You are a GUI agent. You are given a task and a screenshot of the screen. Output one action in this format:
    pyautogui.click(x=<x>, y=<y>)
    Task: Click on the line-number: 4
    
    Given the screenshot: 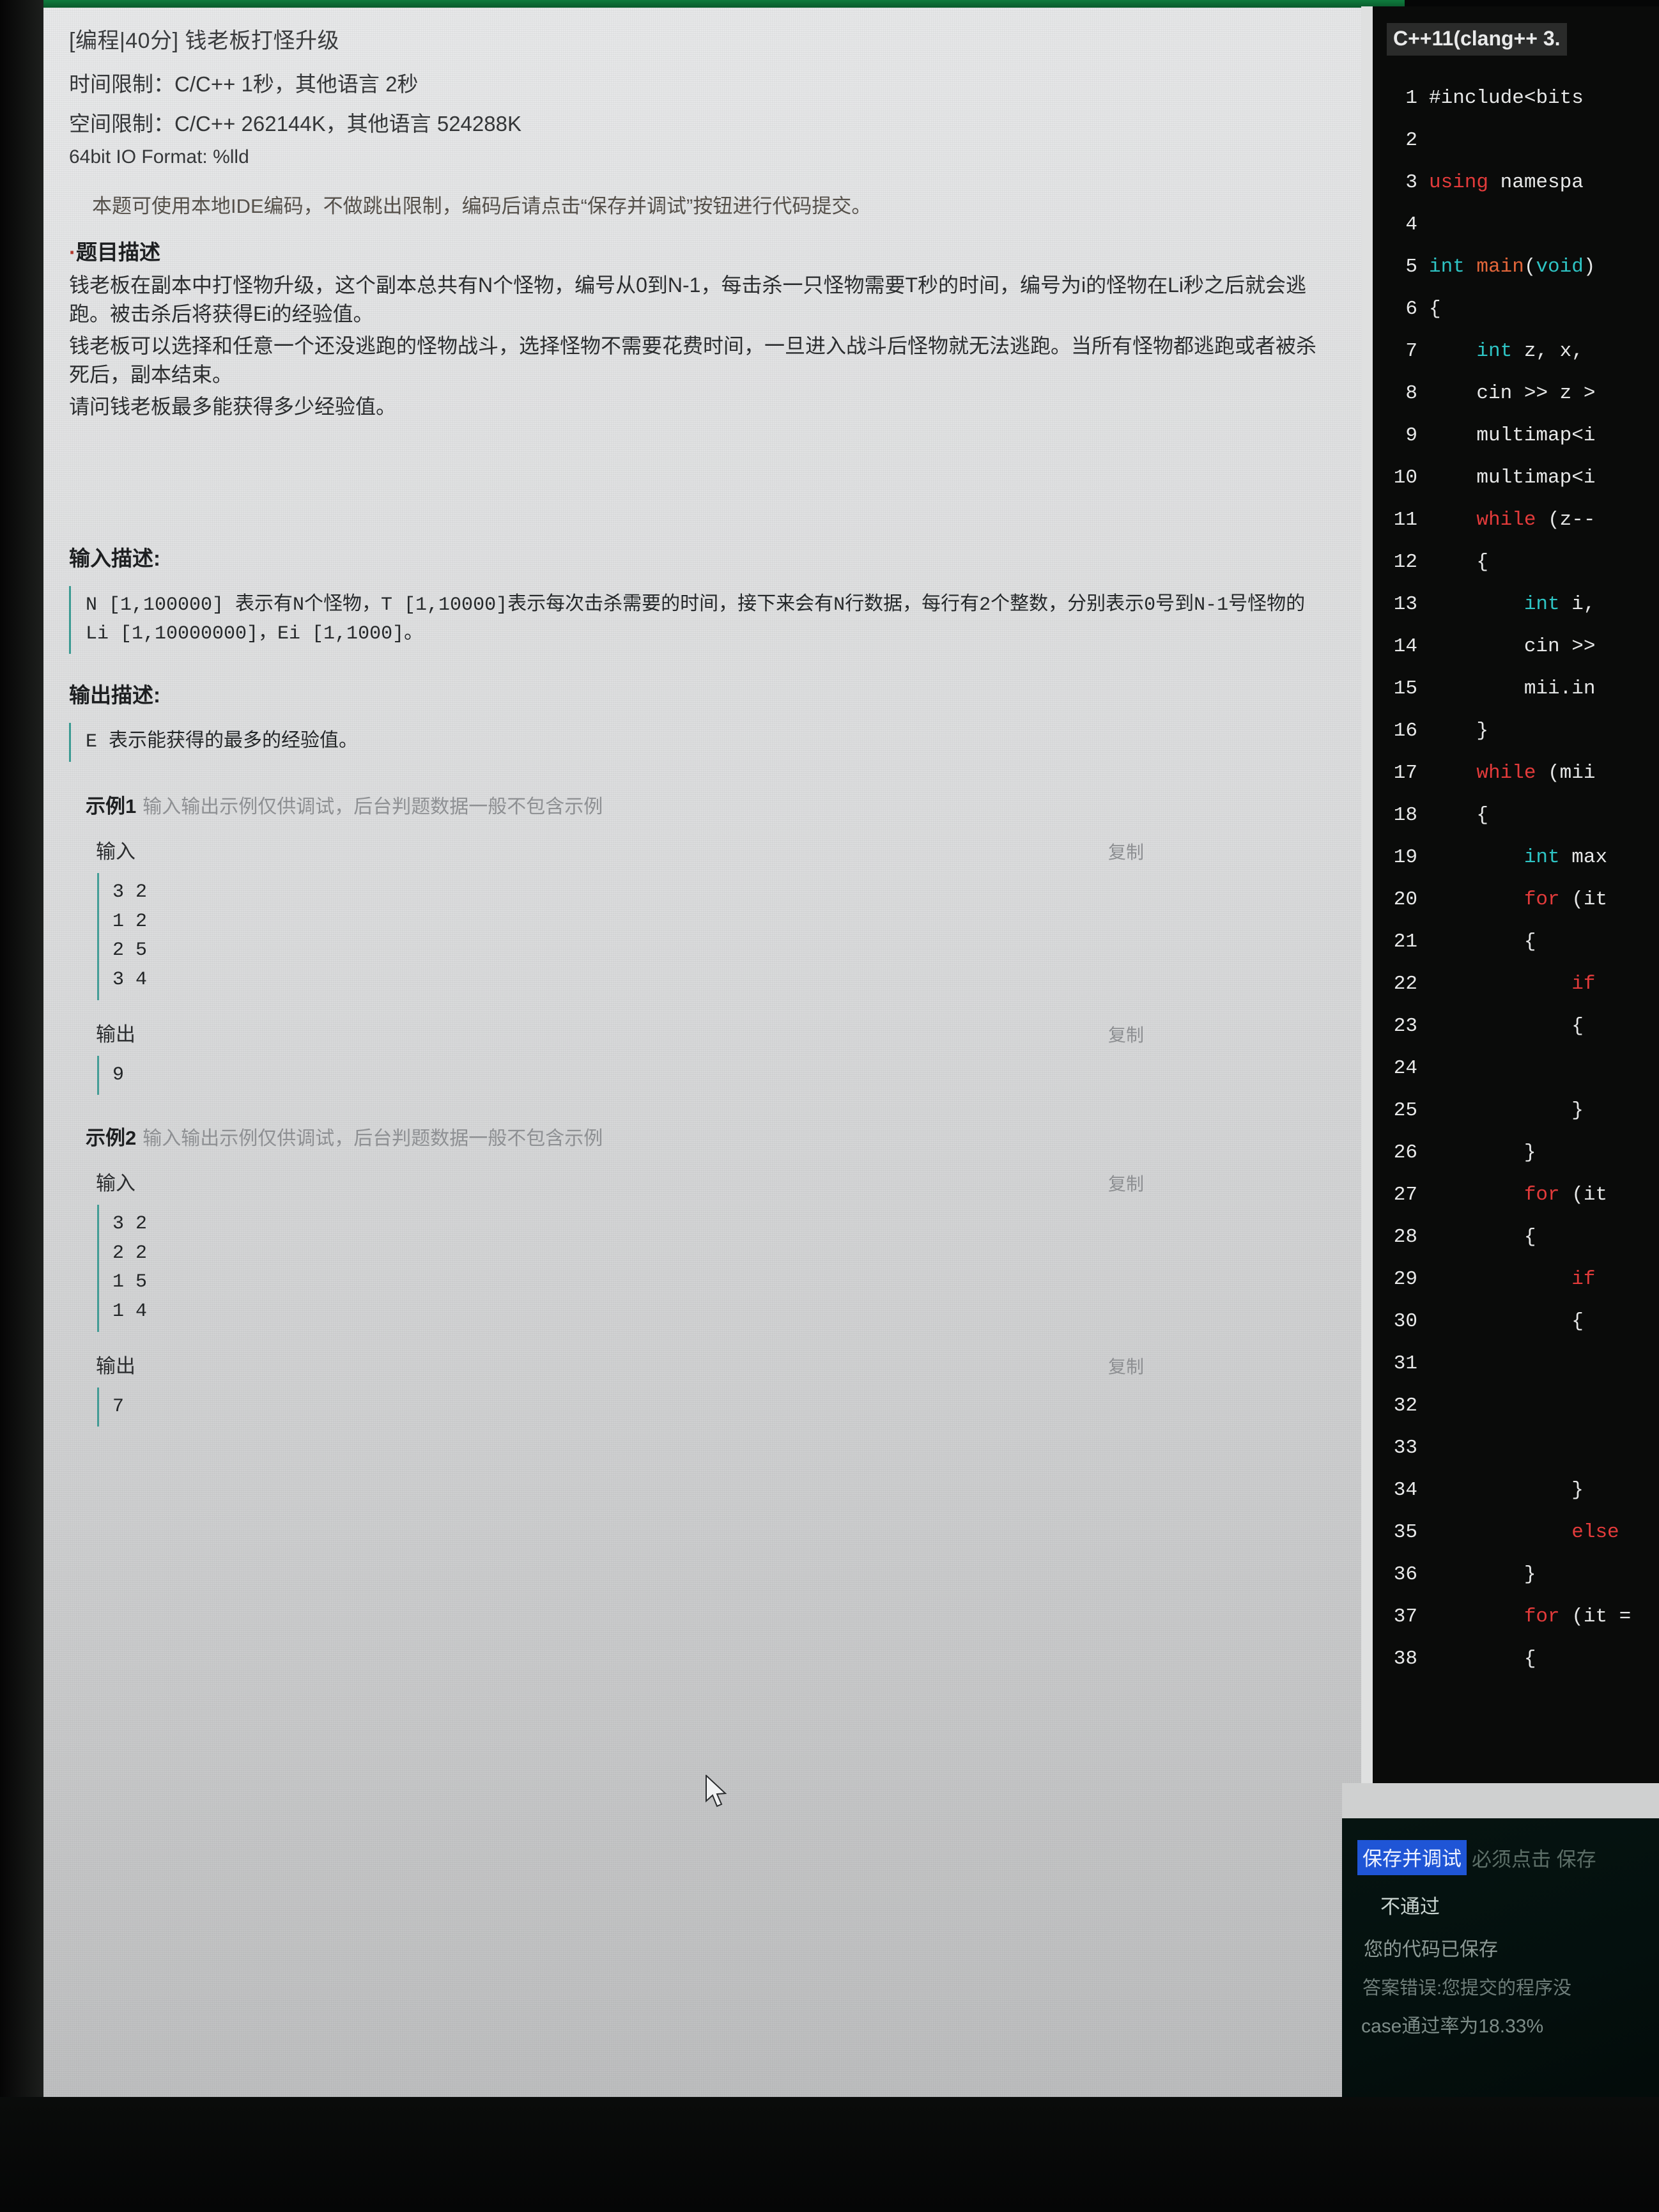 What is the action you would take?
    pyautogui.click(x=1411, y=225)
    